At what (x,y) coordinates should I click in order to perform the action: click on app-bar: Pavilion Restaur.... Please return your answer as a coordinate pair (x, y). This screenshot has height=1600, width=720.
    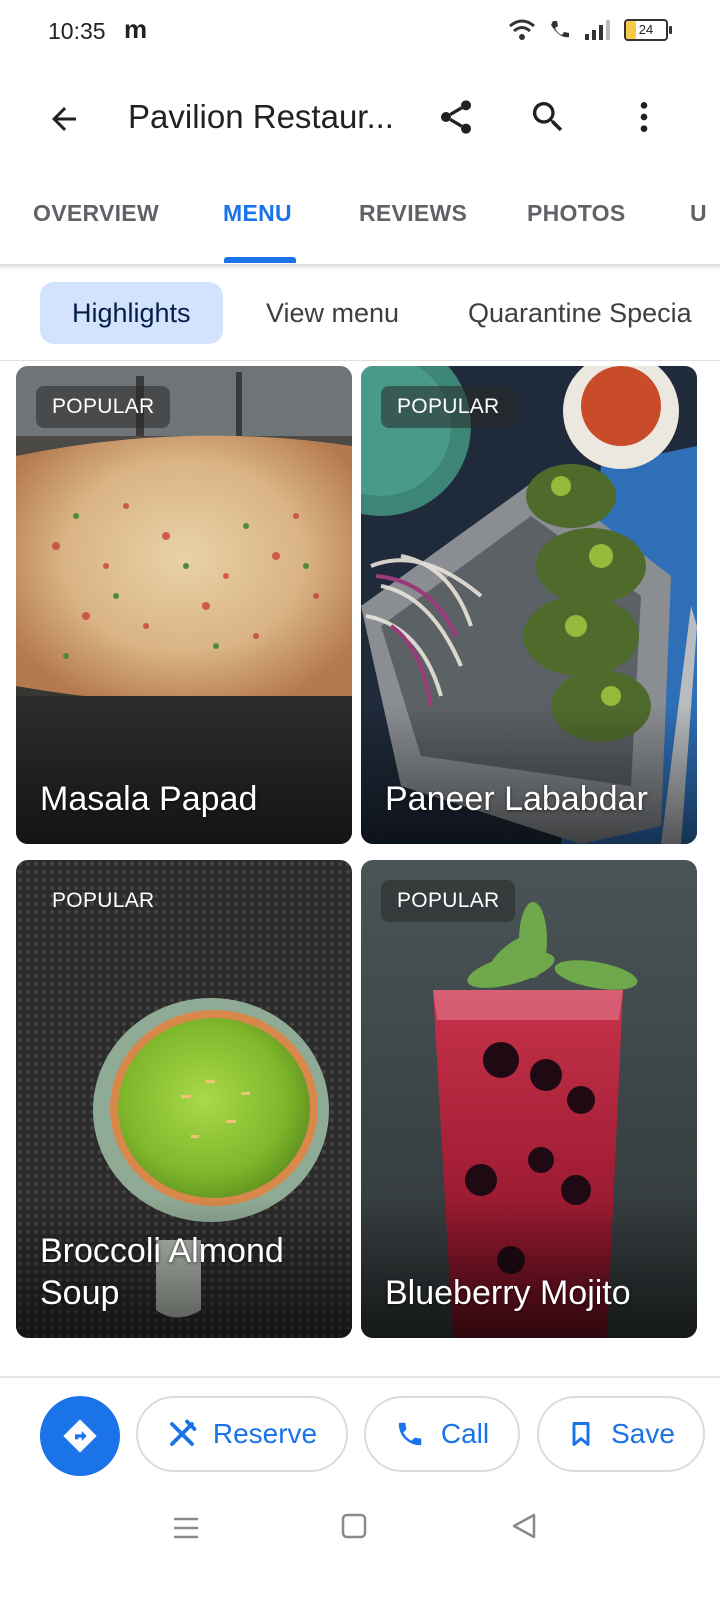
    Looking at the image, I should click on (360, 119).